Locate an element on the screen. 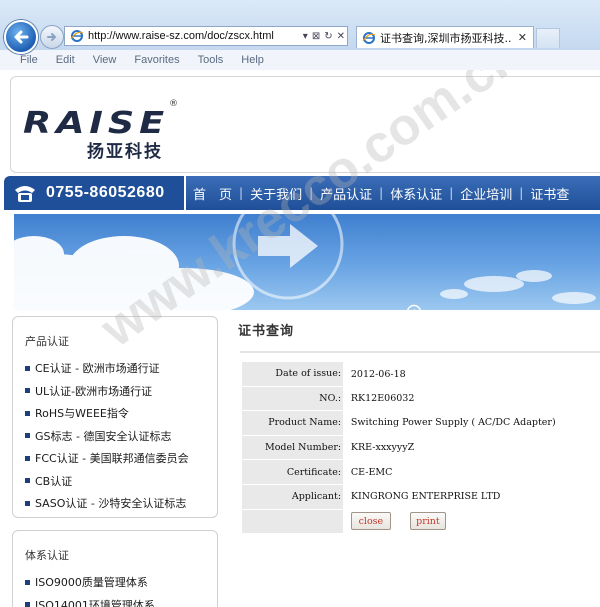 Image resolution: width=600 pixels, height=607 pixels. sidebar-system-cert: 体系认证 ISO9000质量管理体系 ISO14001环境管理体系 is located at coordinates (115, 568).